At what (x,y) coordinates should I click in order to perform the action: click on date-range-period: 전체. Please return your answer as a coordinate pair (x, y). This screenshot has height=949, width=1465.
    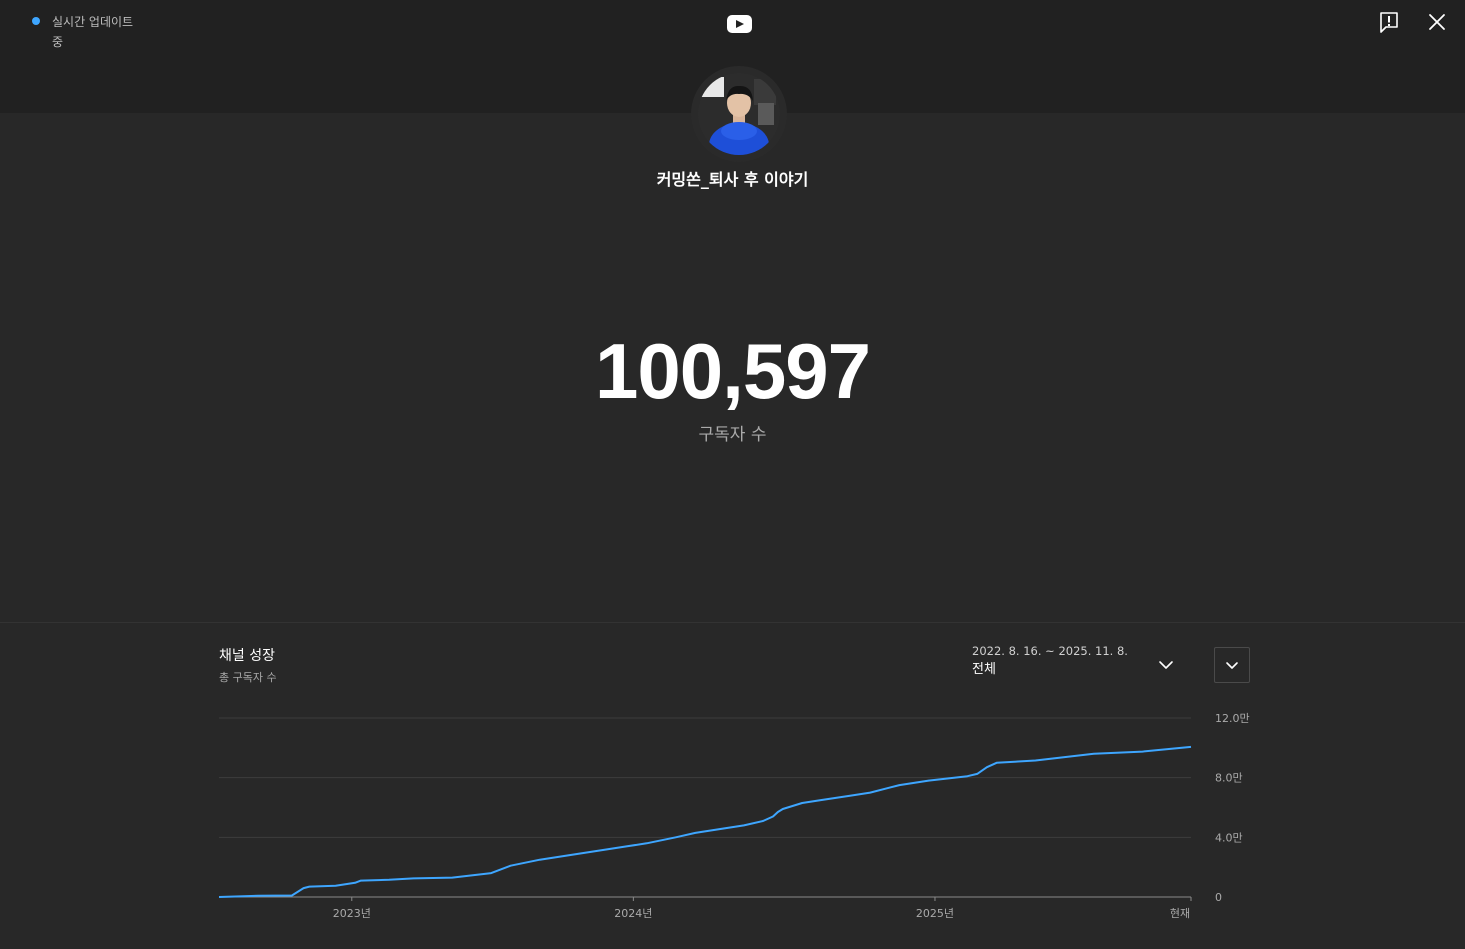
    Looking at the image, I should click on (984, 669).